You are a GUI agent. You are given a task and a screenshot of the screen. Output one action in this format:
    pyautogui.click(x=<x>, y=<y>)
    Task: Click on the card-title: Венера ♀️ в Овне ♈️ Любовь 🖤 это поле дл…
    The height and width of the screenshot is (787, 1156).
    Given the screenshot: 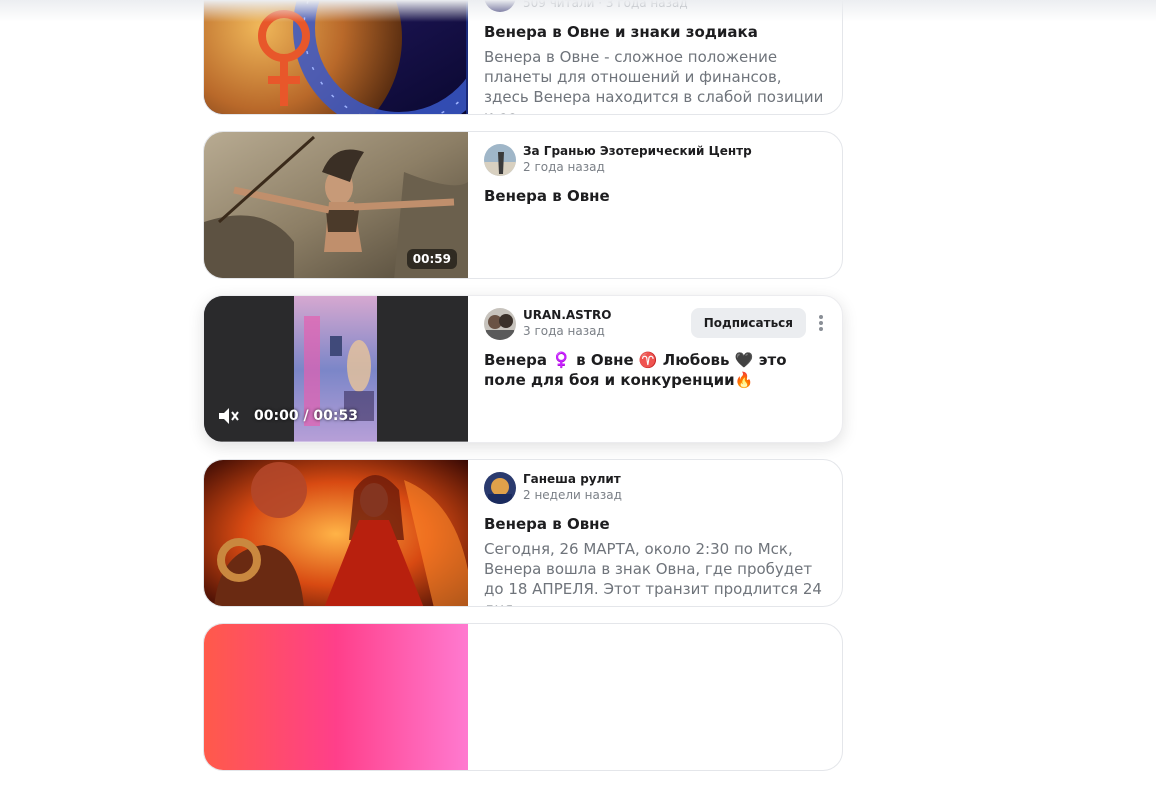 What is the action you would take?
    pyautogui.click(x=657, y=370)
    